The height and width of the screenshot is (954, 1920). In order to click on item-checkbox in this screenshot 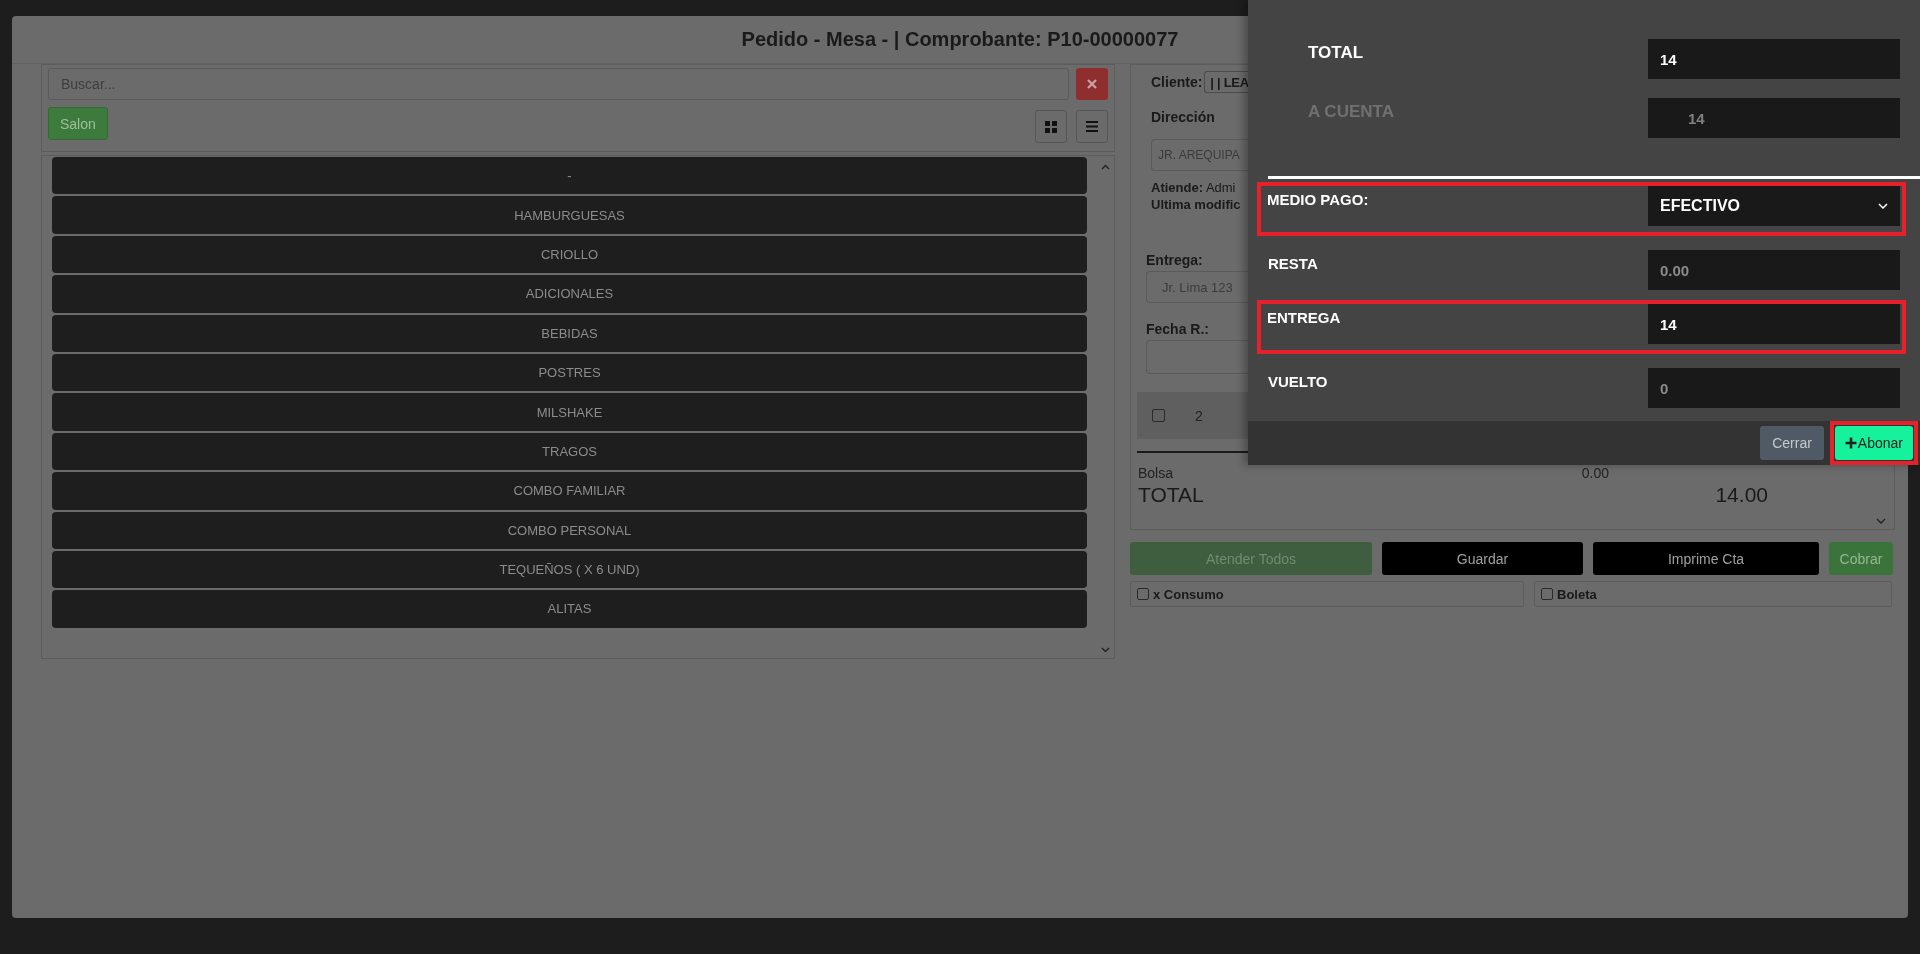, I will do `click(1158, 415)`.